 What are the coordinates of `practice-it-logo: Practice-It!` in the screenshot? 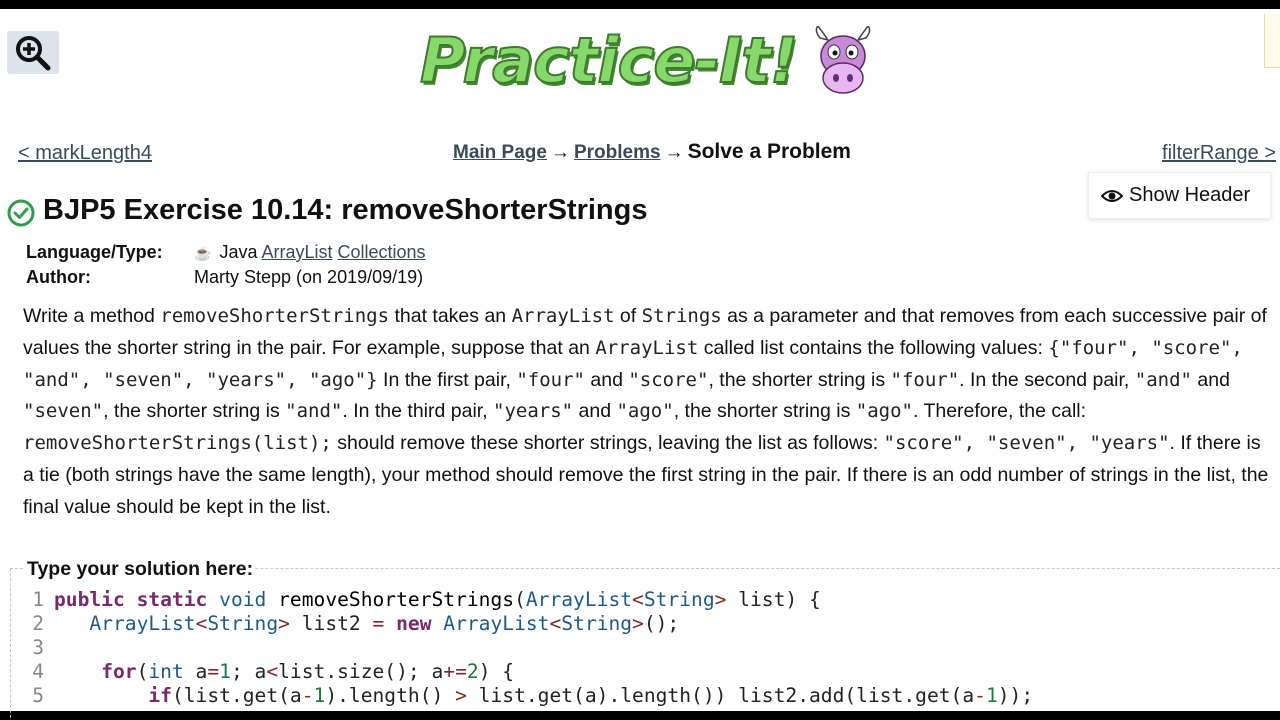 It's located at (647, 61).